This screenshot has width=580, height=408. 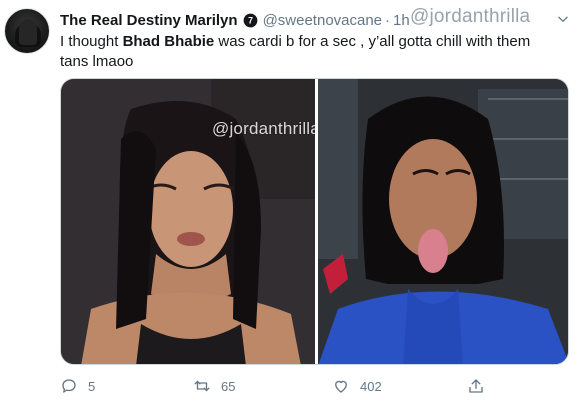 I want to click on share-button, so click(x=481, y=386).